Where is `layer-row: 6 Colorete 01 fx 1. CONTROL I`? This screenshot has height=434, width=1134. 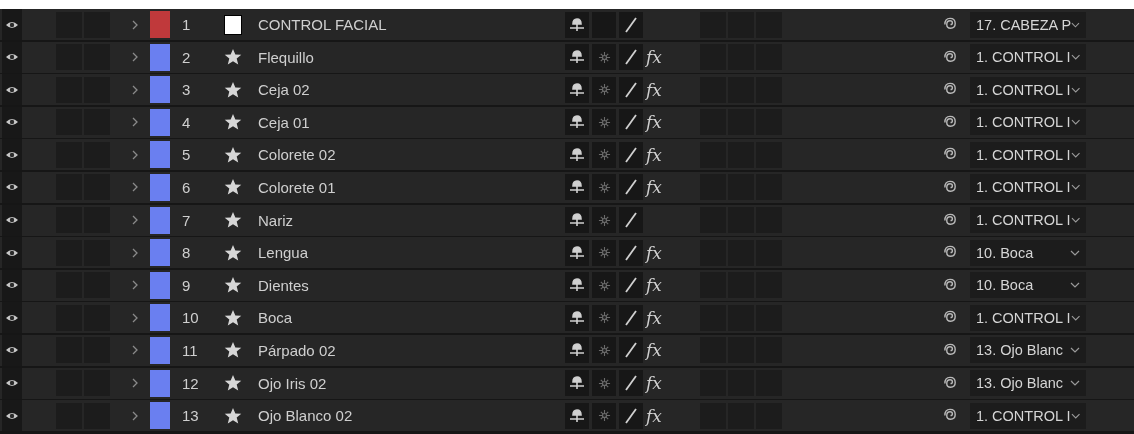 layer-row: 6 Colorete 01 fx 1. CONTROL I is located at coordinates (567, 187).